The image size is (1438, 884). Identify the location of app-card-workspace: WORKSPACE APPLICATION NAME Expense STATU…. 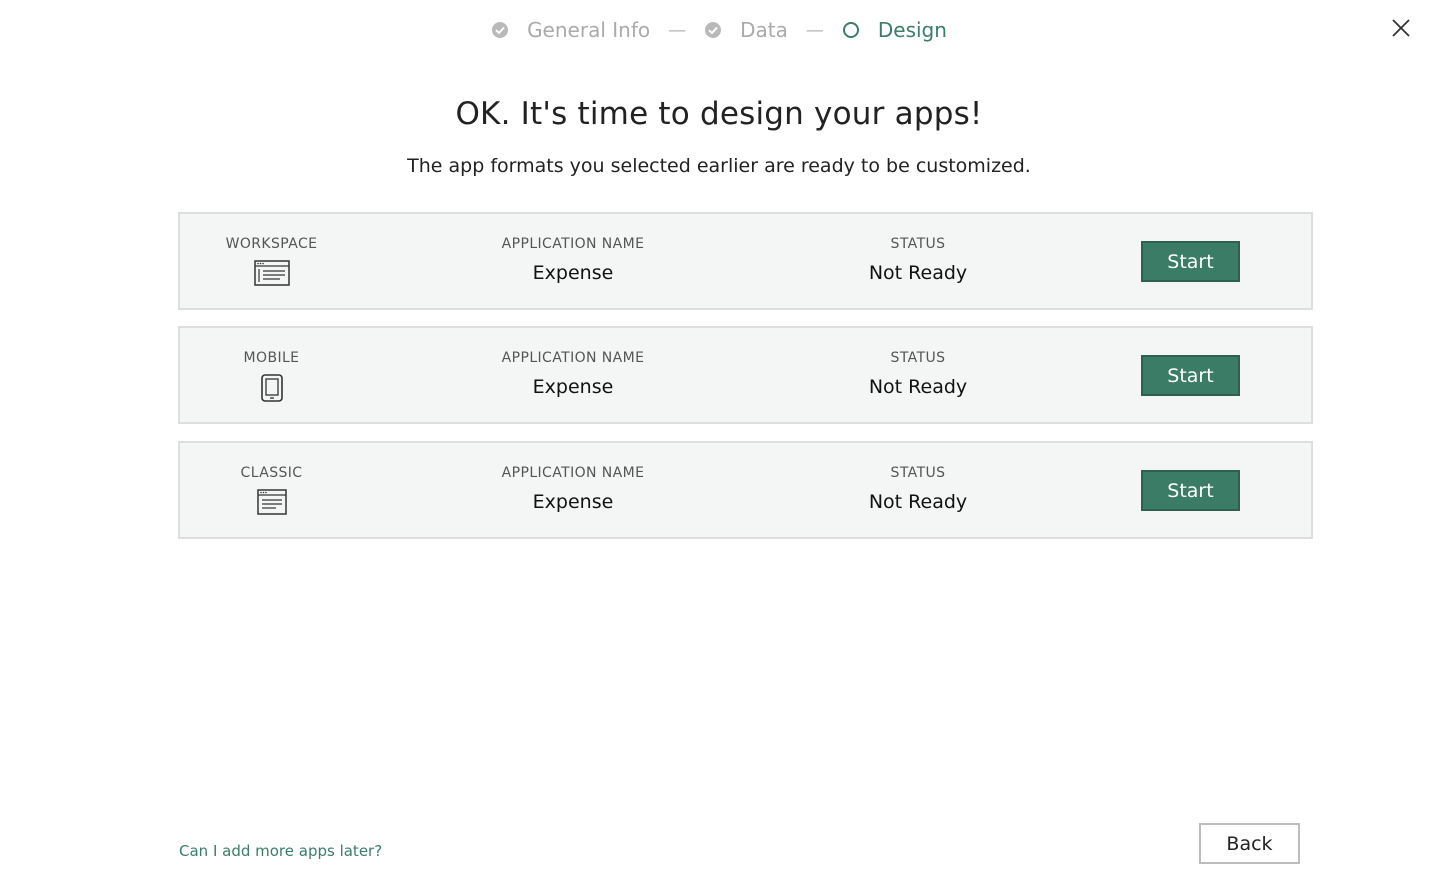
(745, 261).